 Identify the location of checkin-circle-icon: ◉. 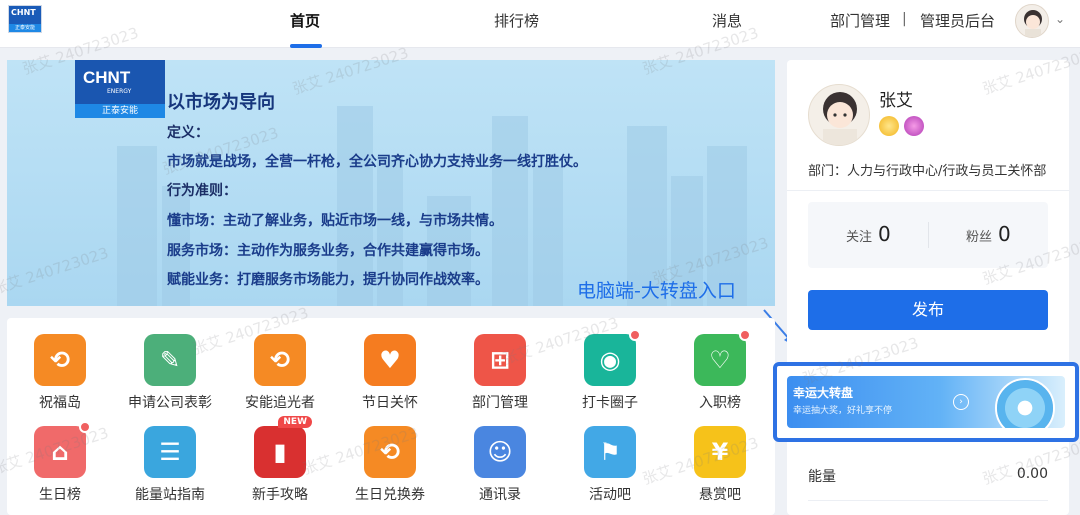
(612, 357).